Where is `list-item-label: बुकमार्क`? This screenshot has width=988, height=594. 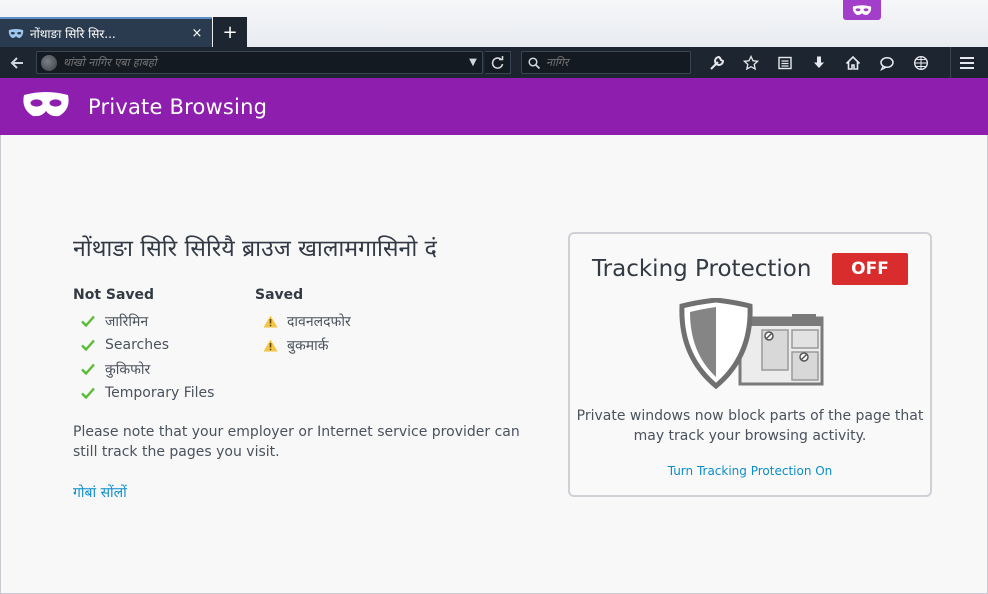
list-item-label: बुकमार्क is located at coordinates (308, 345).